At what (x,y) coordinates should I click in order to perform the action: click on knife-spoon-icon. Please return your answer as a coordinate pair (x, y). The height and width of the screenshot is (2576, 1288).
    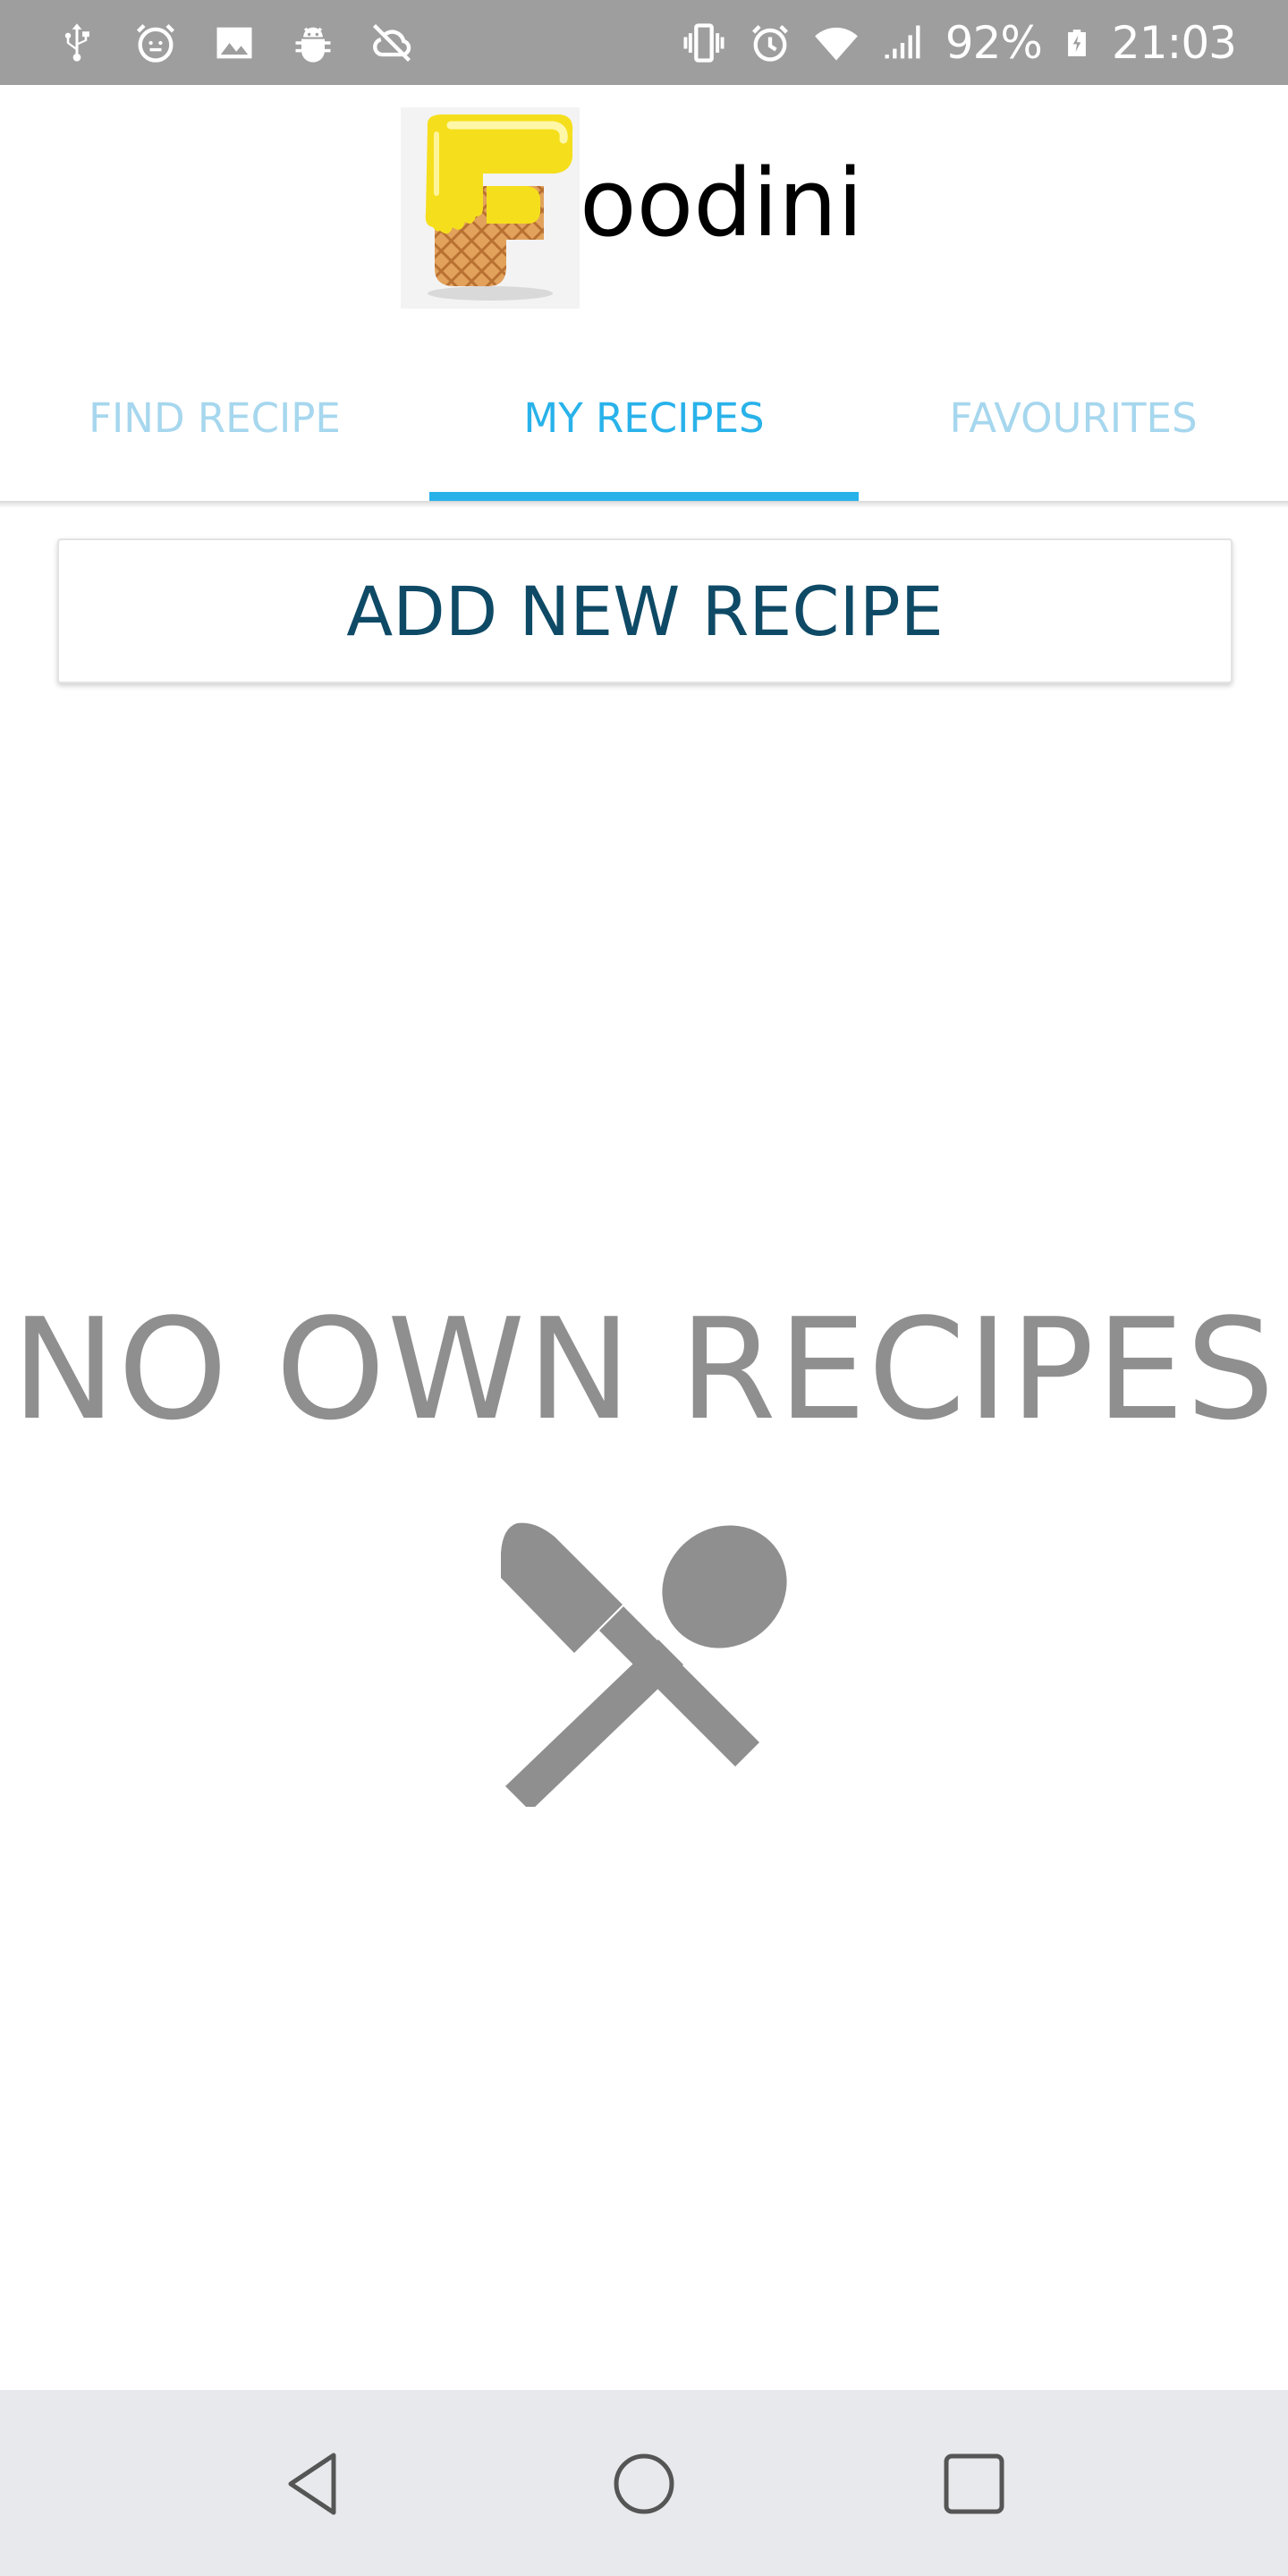
    Looking at the image, I should click on (644, 1664).